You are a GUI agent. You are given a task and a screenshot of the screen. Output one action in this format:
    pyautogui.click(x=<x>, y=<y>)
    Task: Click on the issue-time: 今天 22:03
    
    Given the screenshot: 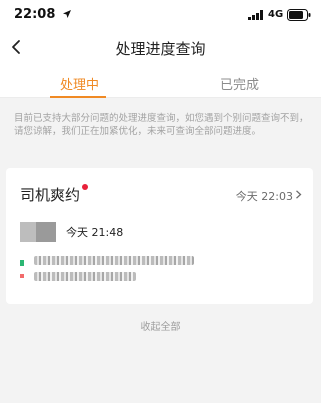 What is the action you would take?
    pyautogui.click(x=264, y=196)
    